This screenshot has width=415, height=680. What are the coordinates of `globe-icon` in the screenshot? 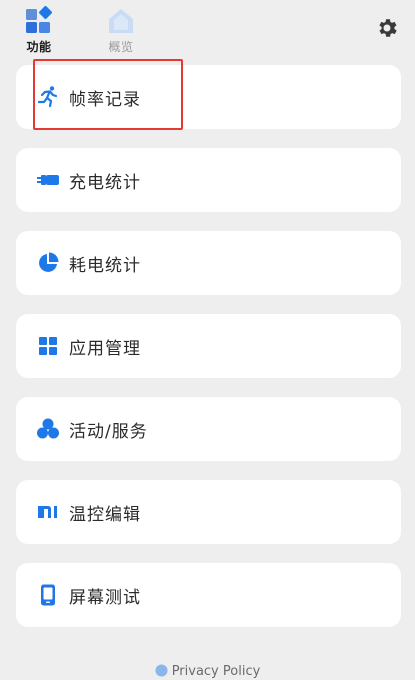 It's located at (161, 670).